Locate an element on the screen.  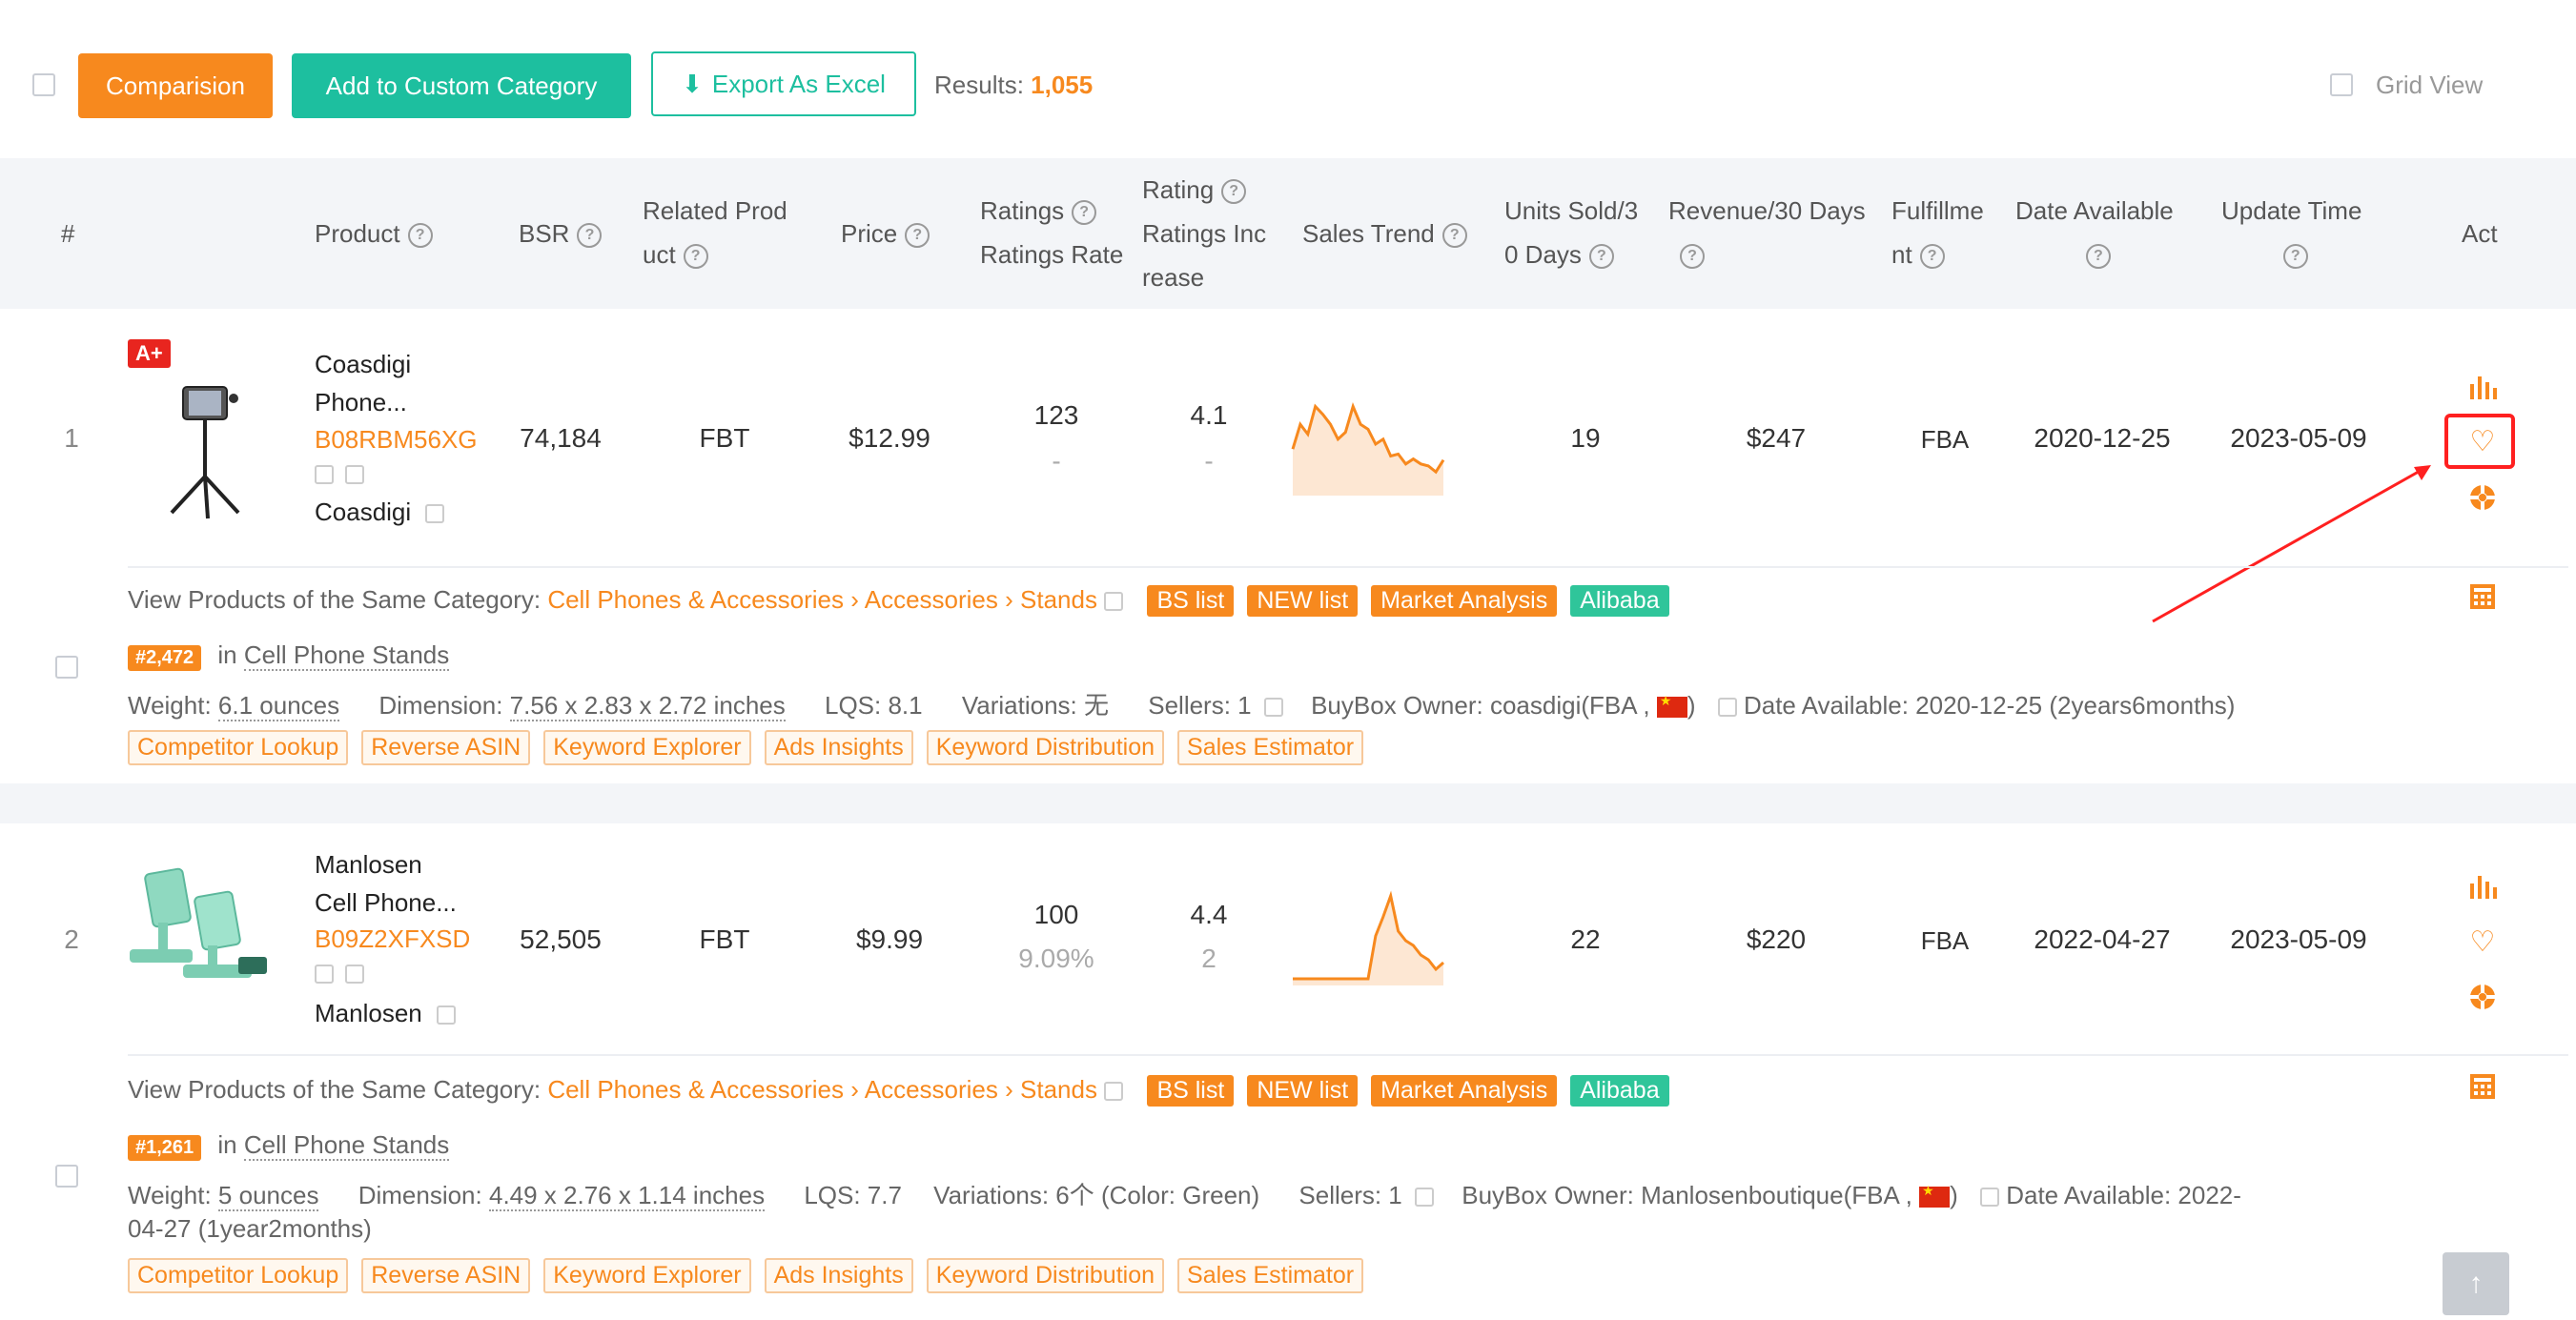
col-date-available: Date Available ? is located at coordinates (2094, 233).